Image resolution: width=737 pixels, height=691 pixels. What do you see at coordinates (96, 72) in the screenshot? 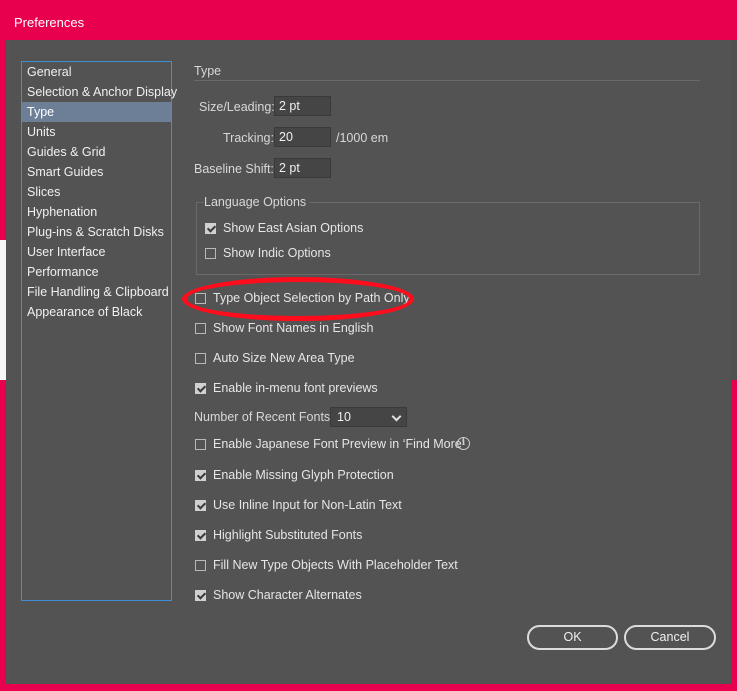
I see `sidebar-item-general: General` at bounding box center [96, 72].